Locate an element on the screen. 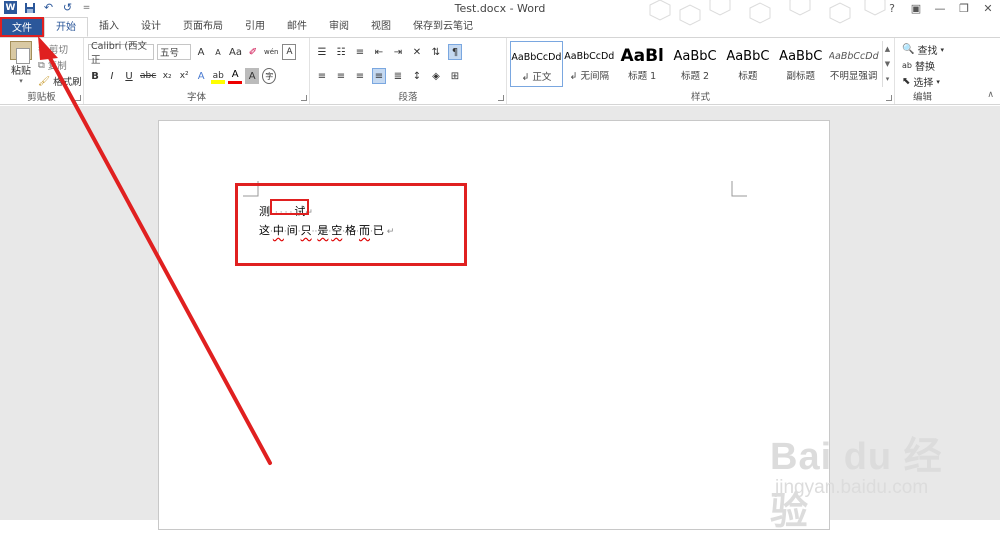 The height and width of the screenshot is (535, 1000). tab-file: 文件 is located at coordinates (22, 27).